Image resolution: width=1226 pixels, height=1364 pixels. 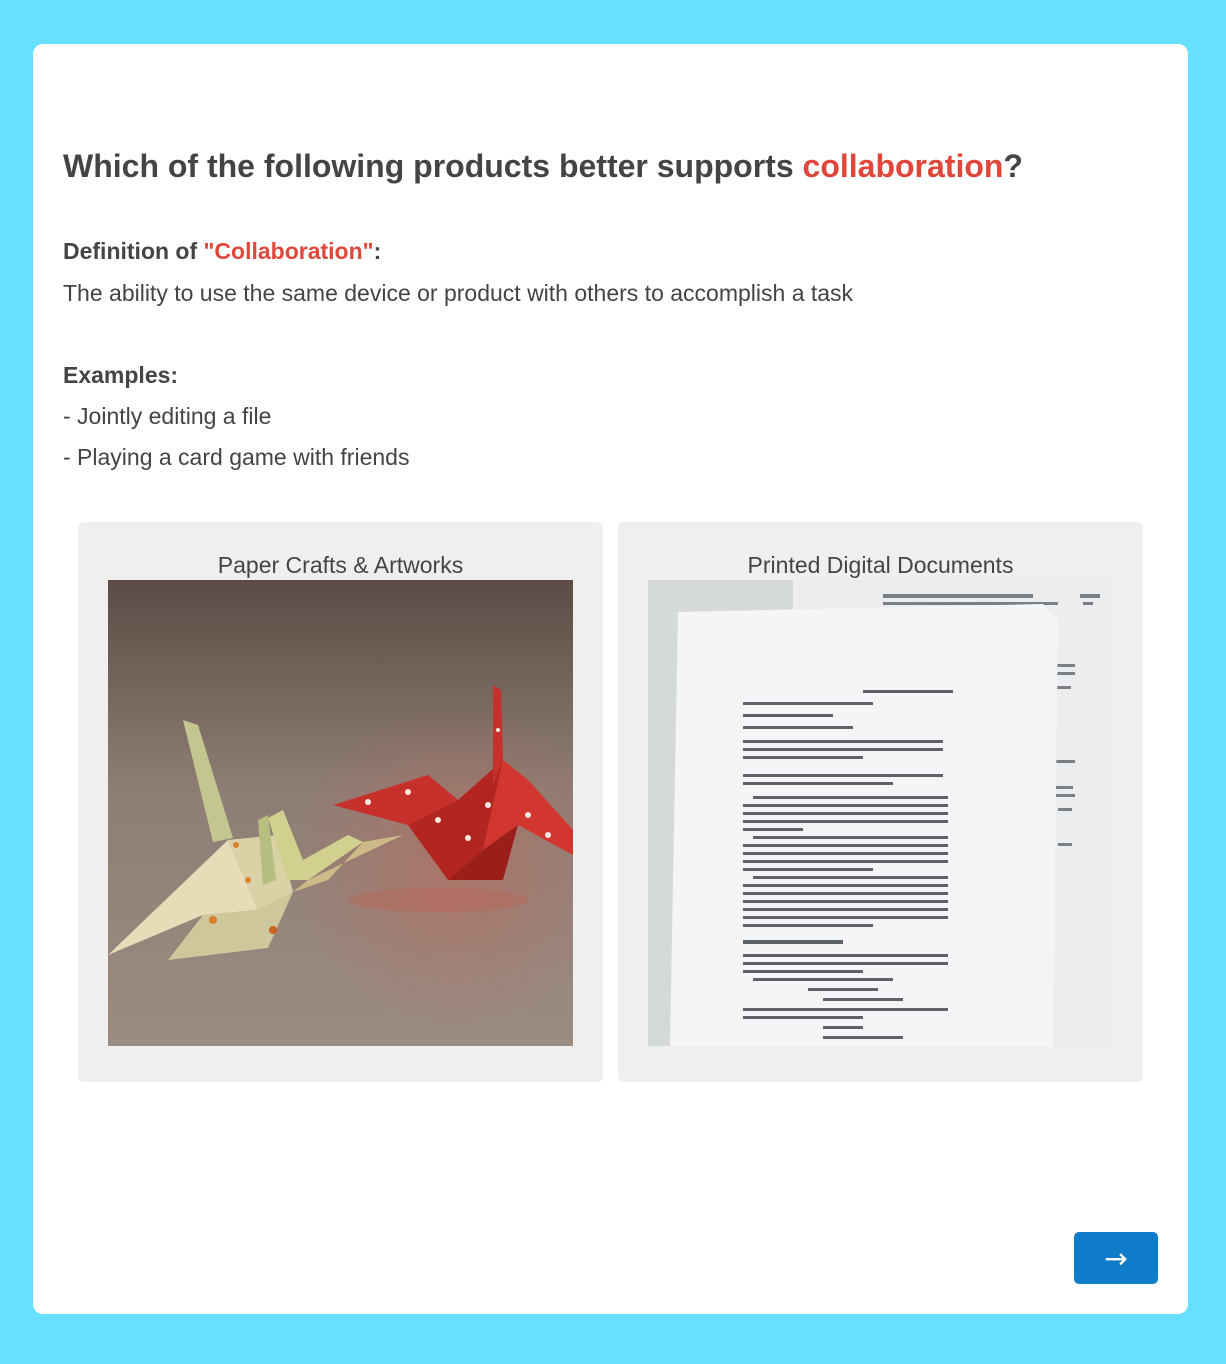 What do you see at coordinates (880, 565) in the screenshot?
I see `option-label: Printed Digital Documents` at bounding box center [880, 565].